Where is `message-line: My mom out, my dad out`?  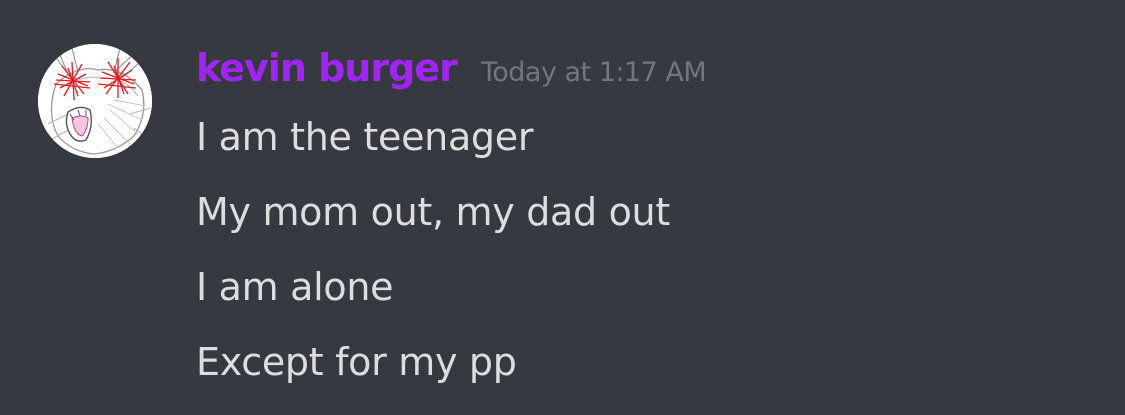
message-line: My mom out, my dad out is located at coordinates (433, 212).